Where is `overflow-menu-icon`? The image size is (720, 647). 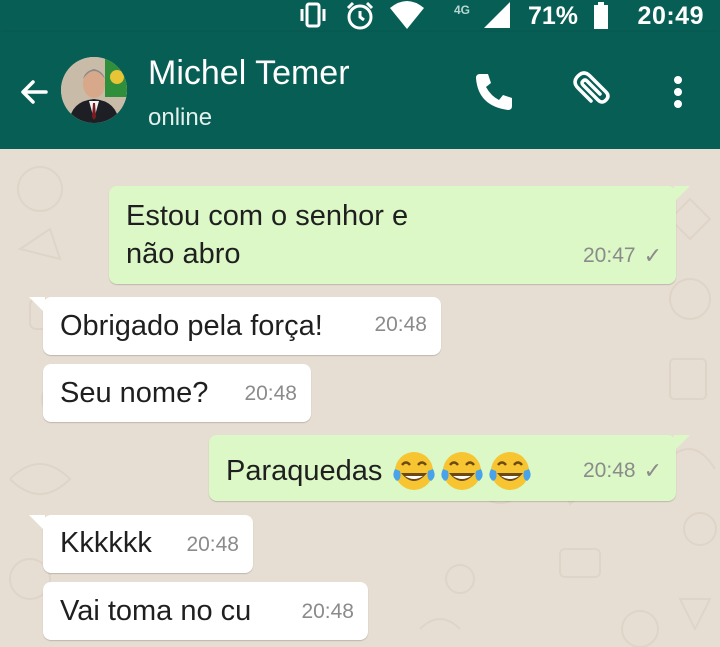
overflow-menu-icon is located at coordinates (678, 92).